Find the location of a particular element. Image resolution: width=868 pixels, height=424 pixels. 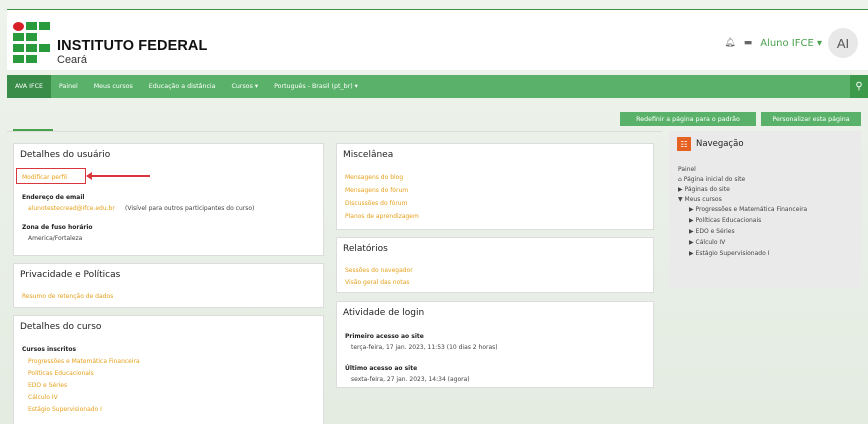

nav-home: ⌂ Página inicial do site is located at coordinates (711, 179).